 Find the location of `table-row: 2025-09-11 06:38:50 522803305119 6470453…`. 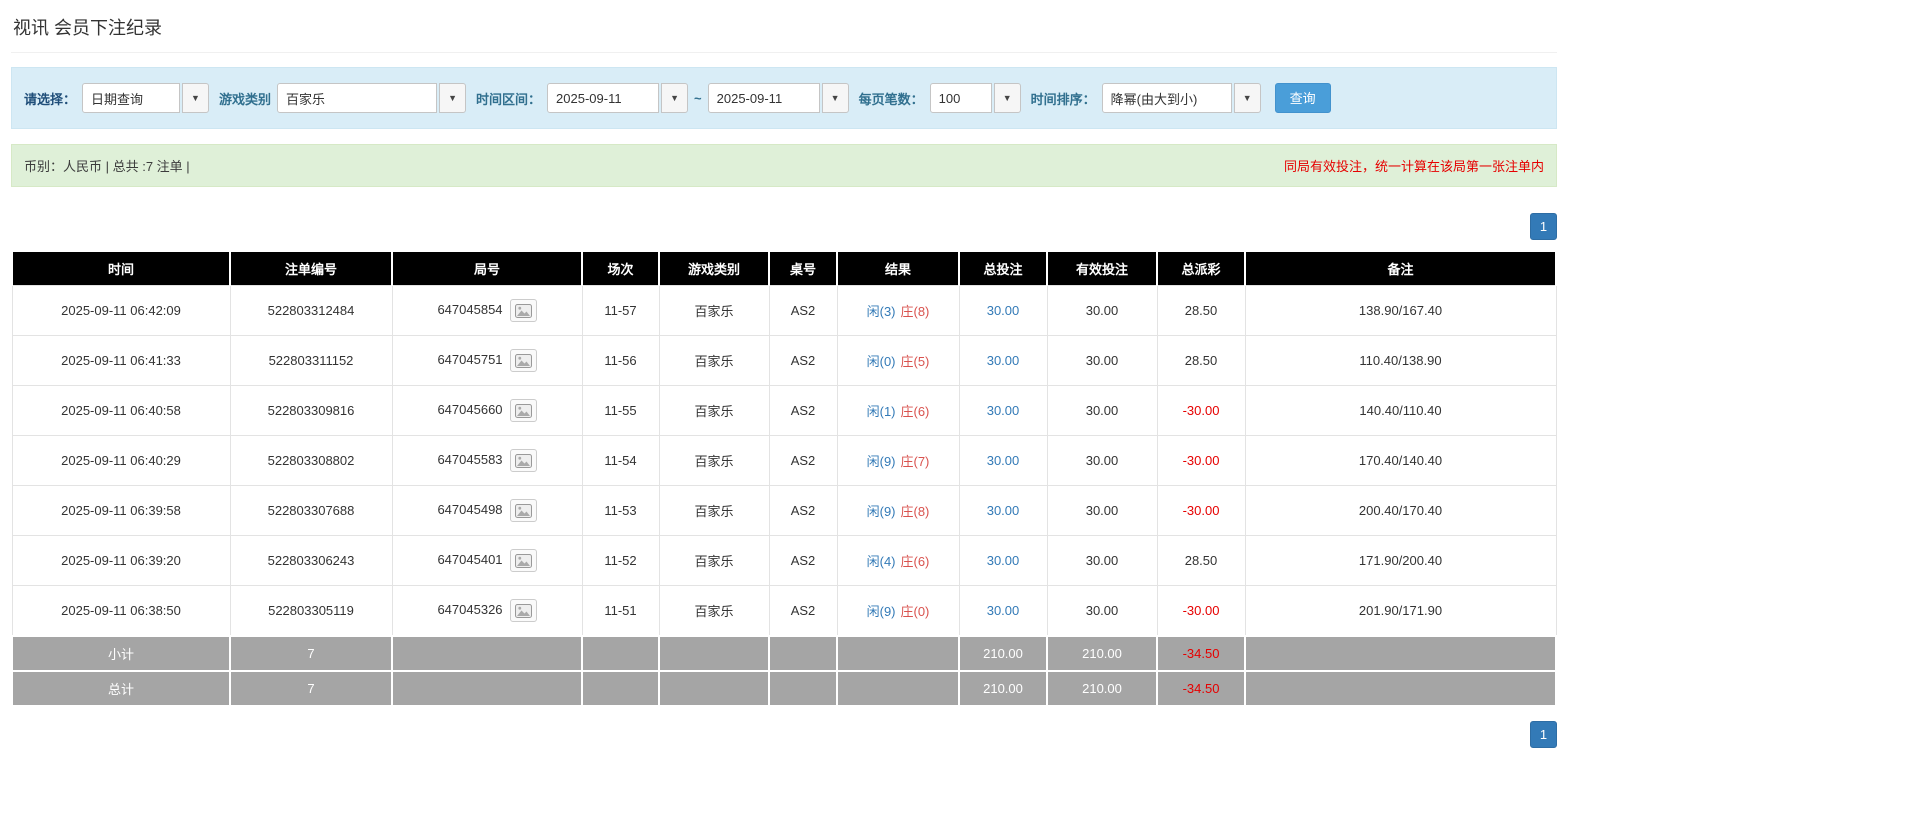

table-row: 2025-09-11 06:38:50 522803305119 6470453… is located at coordinates (784, 611).